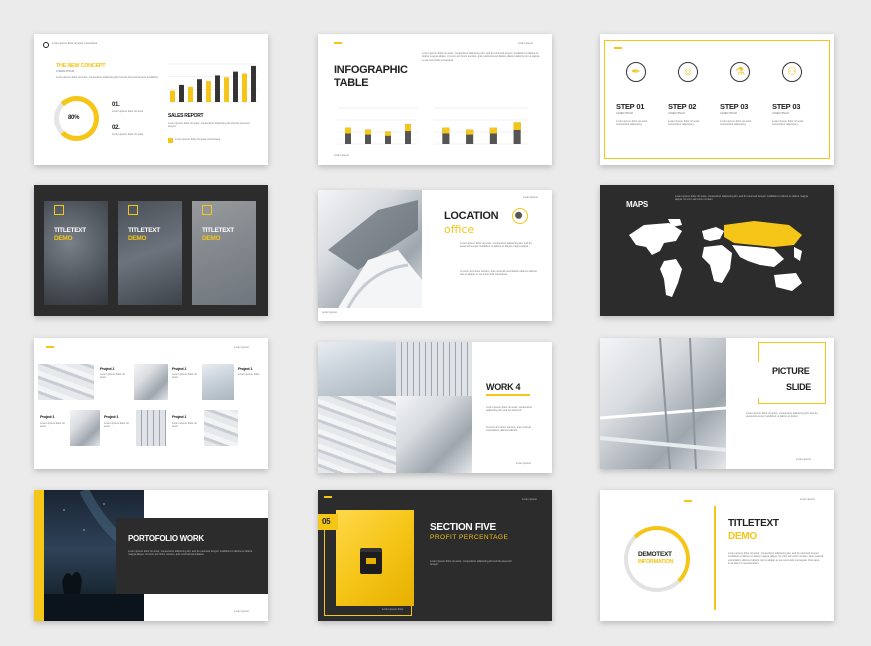  I want to click on project-6-title: Project 1, so click(179, 416).